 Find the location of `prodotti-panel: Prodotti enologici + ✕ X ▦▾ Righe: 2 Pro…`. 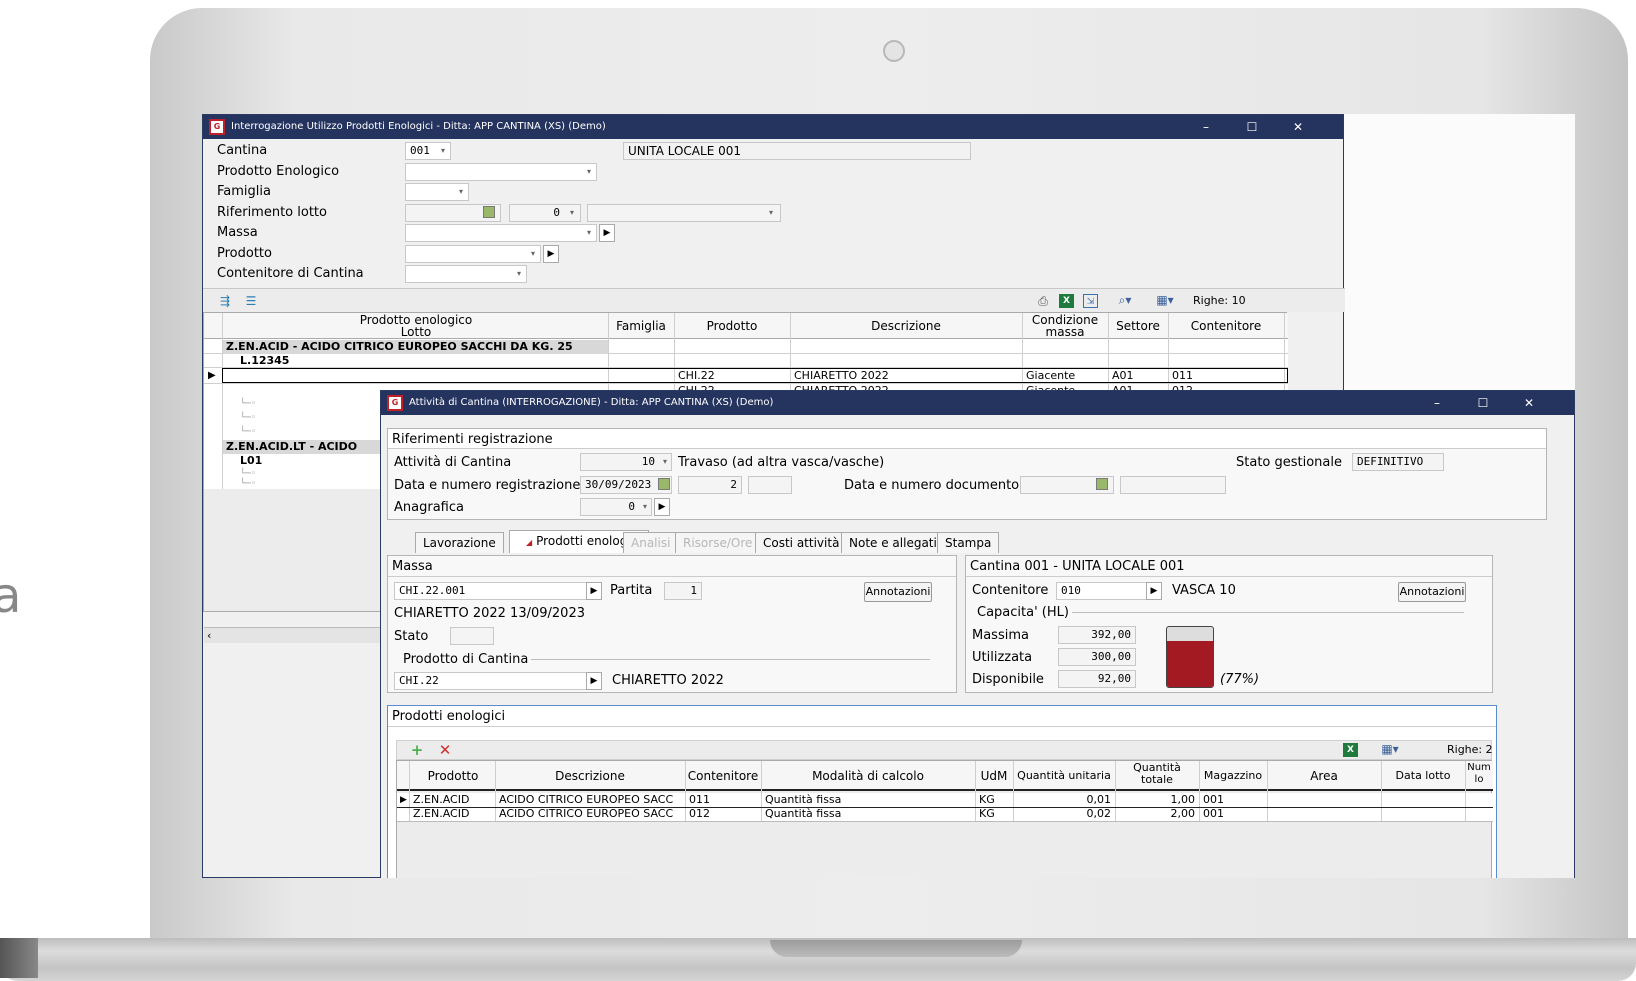

prodotti-panel: Prodotti enologici + ✕ X ▦▾ Righe: 2 Pro… is located at coordinates (942, 791).